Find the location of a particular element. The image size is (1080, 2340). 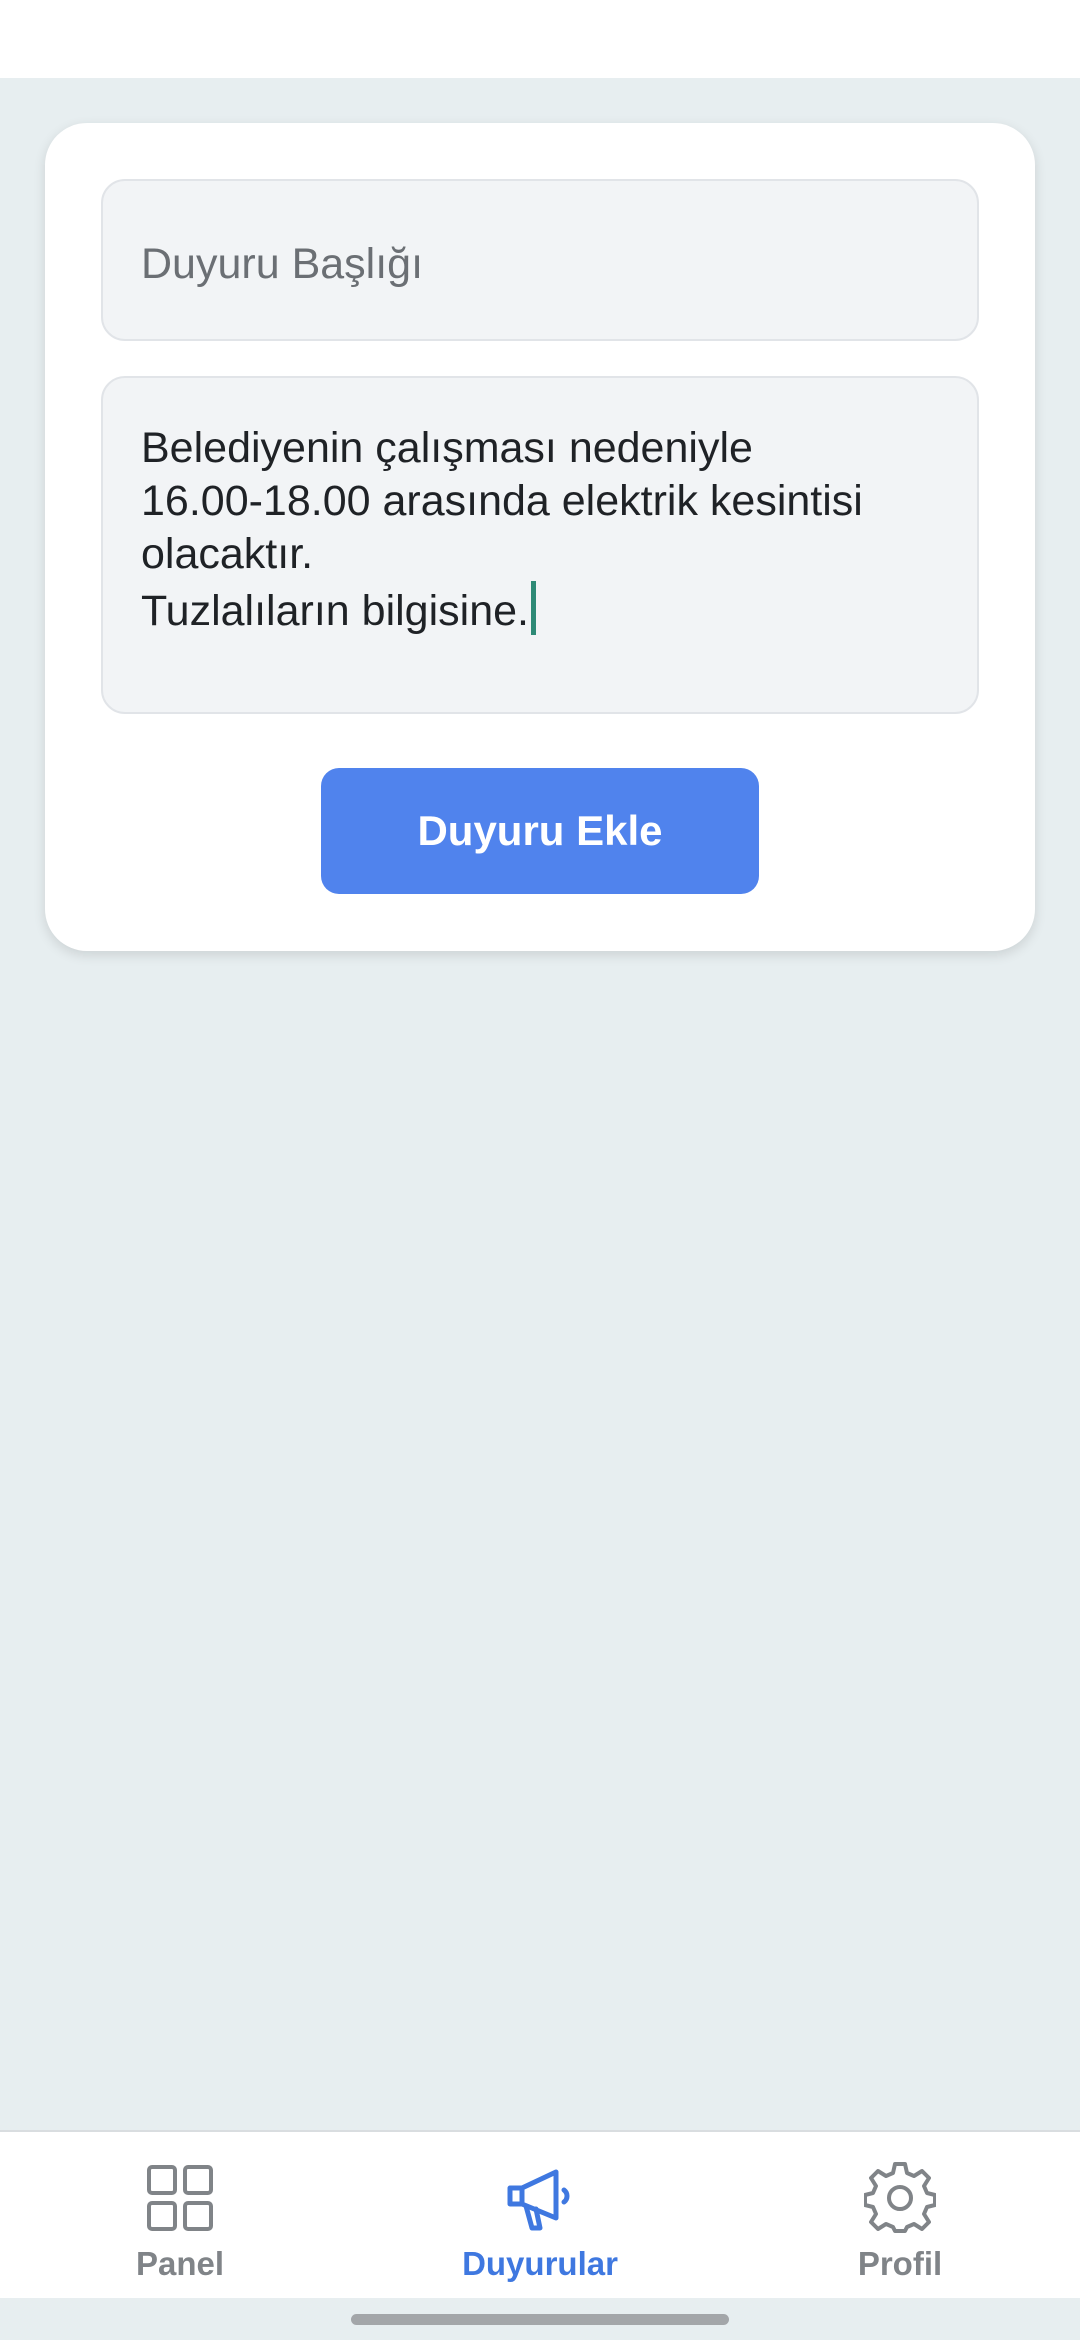

nav-label-profil: Profil is located at coordinates (900, 2263).